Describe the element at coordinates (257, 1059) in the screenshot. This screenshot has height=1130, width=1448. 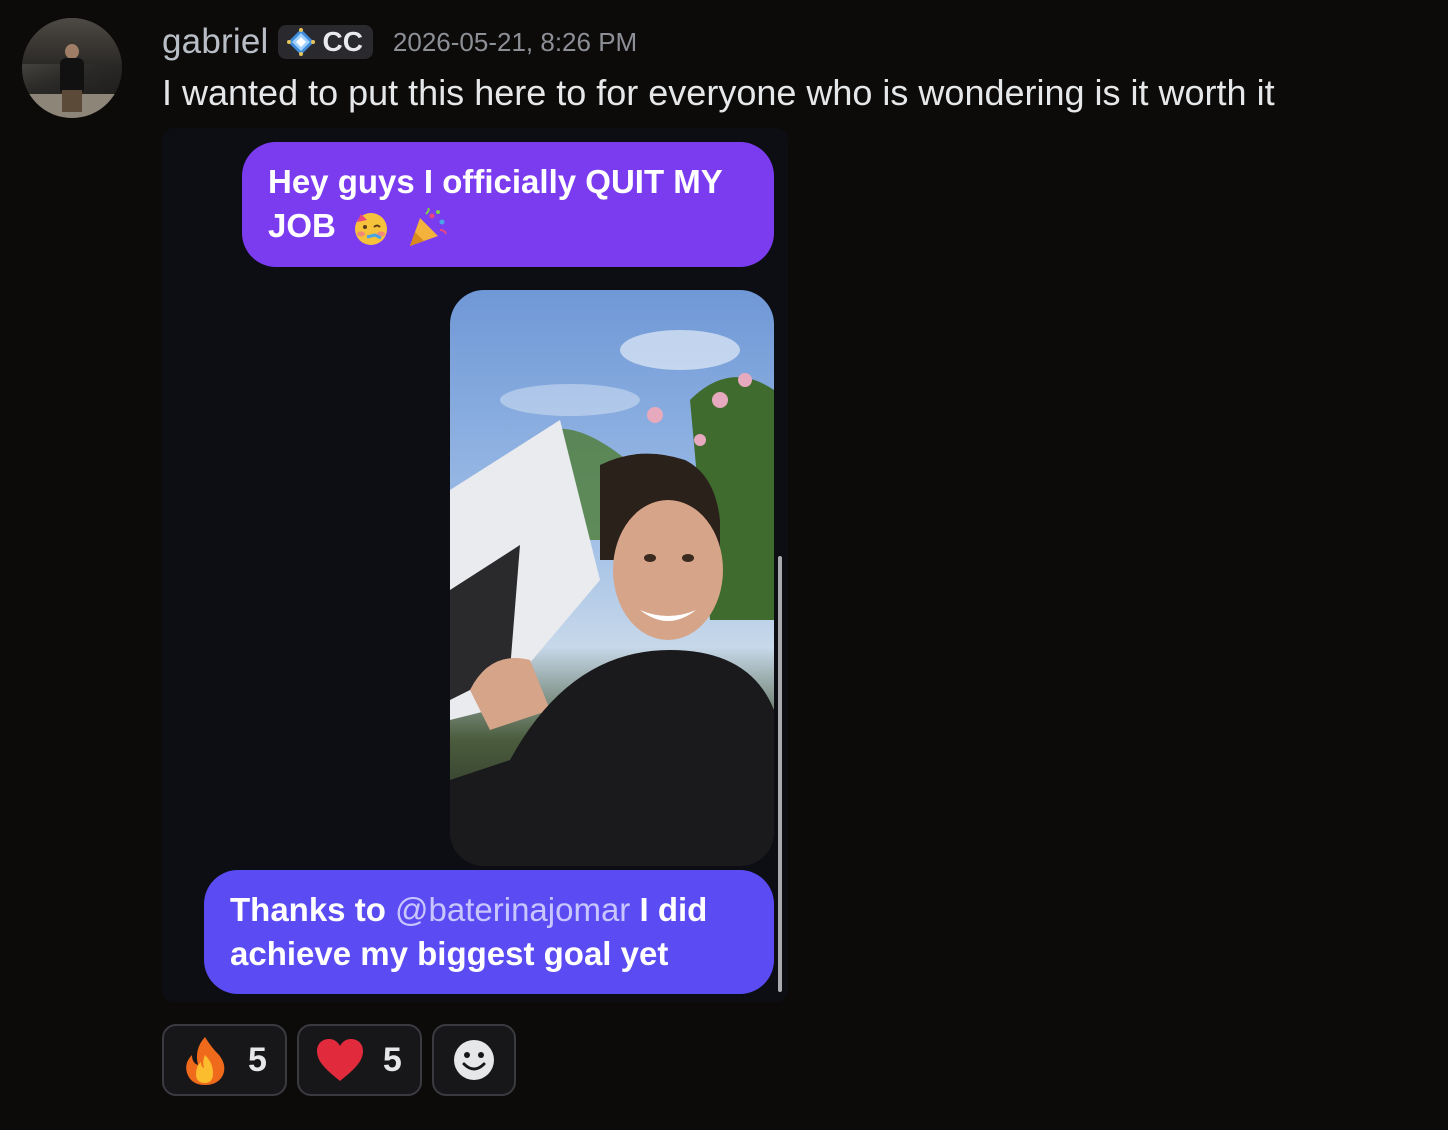
I see `reaction-fire-count: 5` at that location.